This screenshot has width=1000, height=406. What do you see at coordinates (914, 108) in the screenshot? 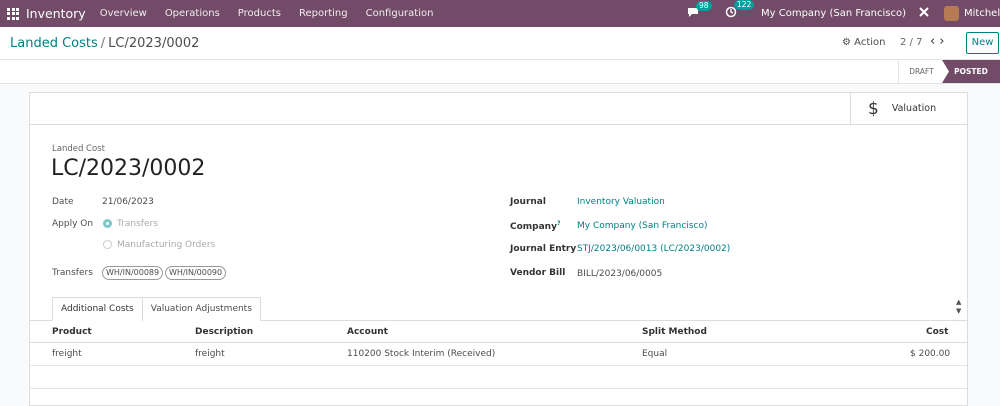
I see `valuation-label: Valuation` at bounding box center [914, 108].